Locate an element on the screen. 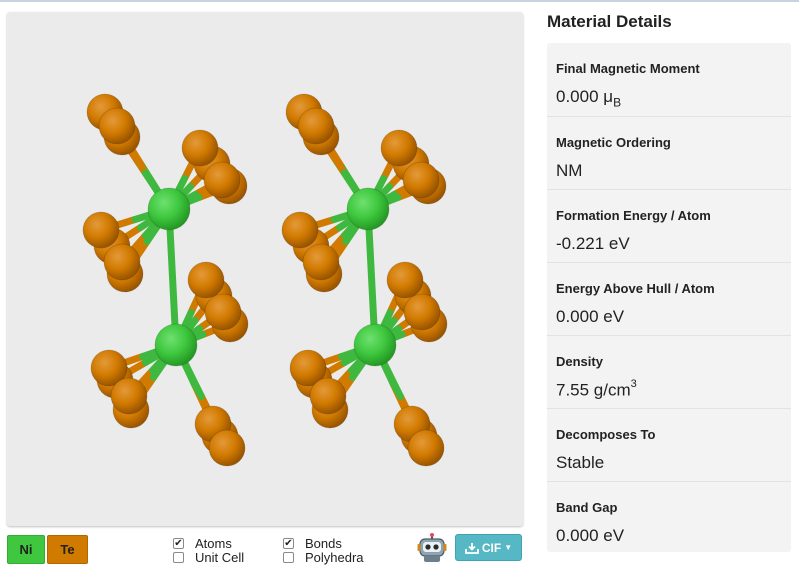  caret-down-icon: ▼ is located at coordinates (508, 547).